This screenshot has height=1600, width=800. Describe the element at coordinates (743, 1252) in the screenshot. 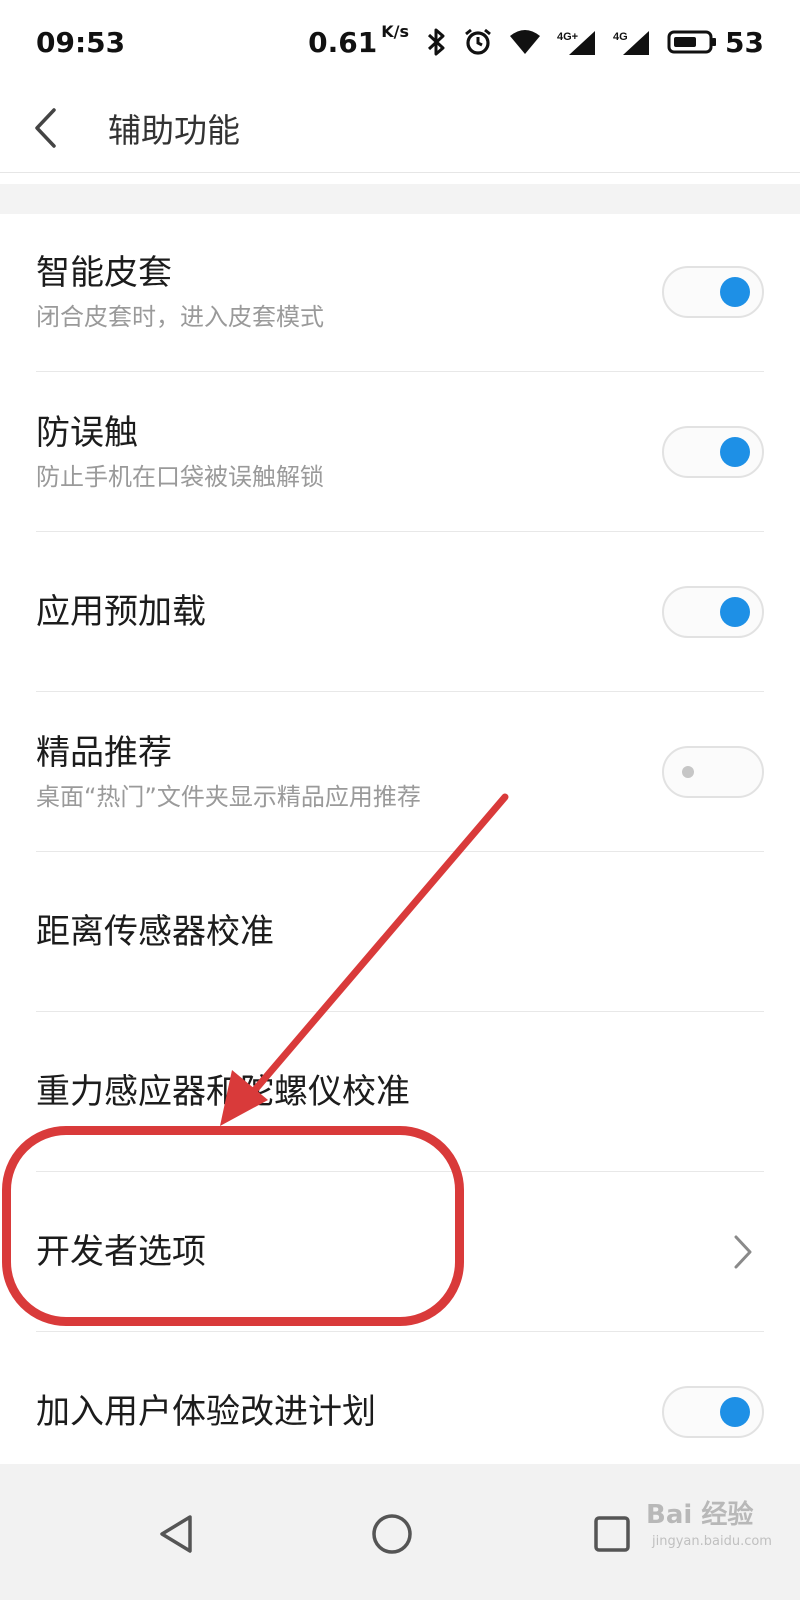

I see `chevron-right-icon` at that location.